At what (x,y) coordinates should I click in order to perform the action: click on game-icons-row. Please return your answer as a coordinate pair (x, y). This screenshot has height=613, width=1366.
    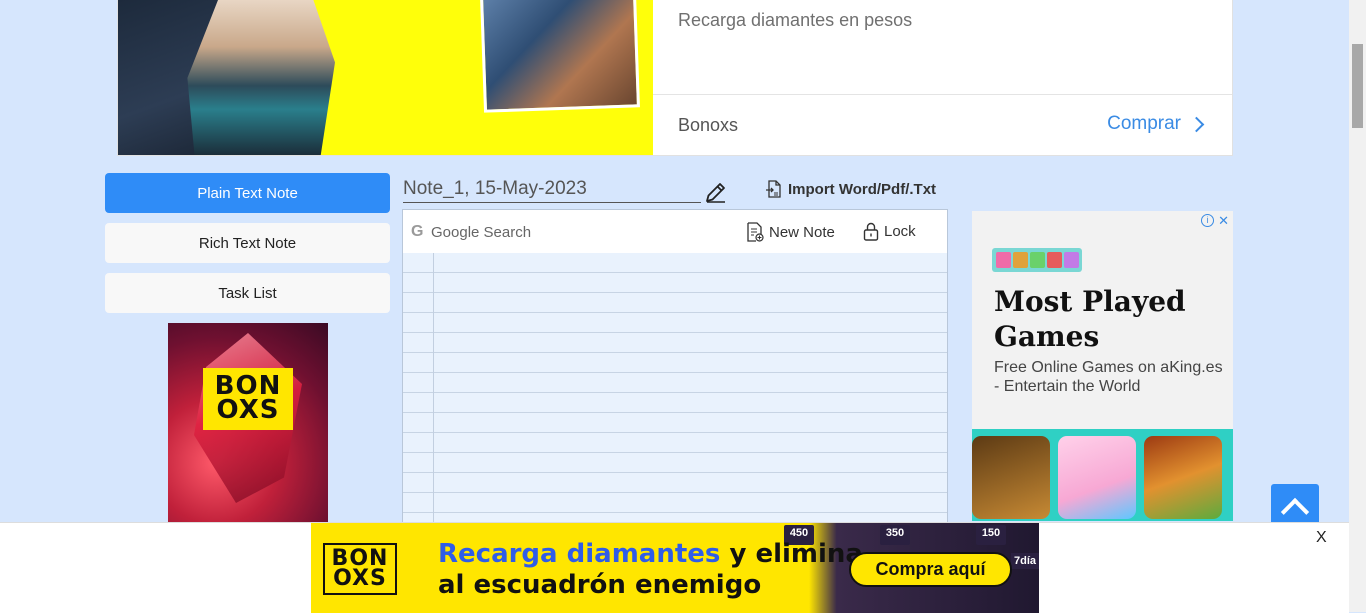
    Looking at the image, I should click on (1102, 475).